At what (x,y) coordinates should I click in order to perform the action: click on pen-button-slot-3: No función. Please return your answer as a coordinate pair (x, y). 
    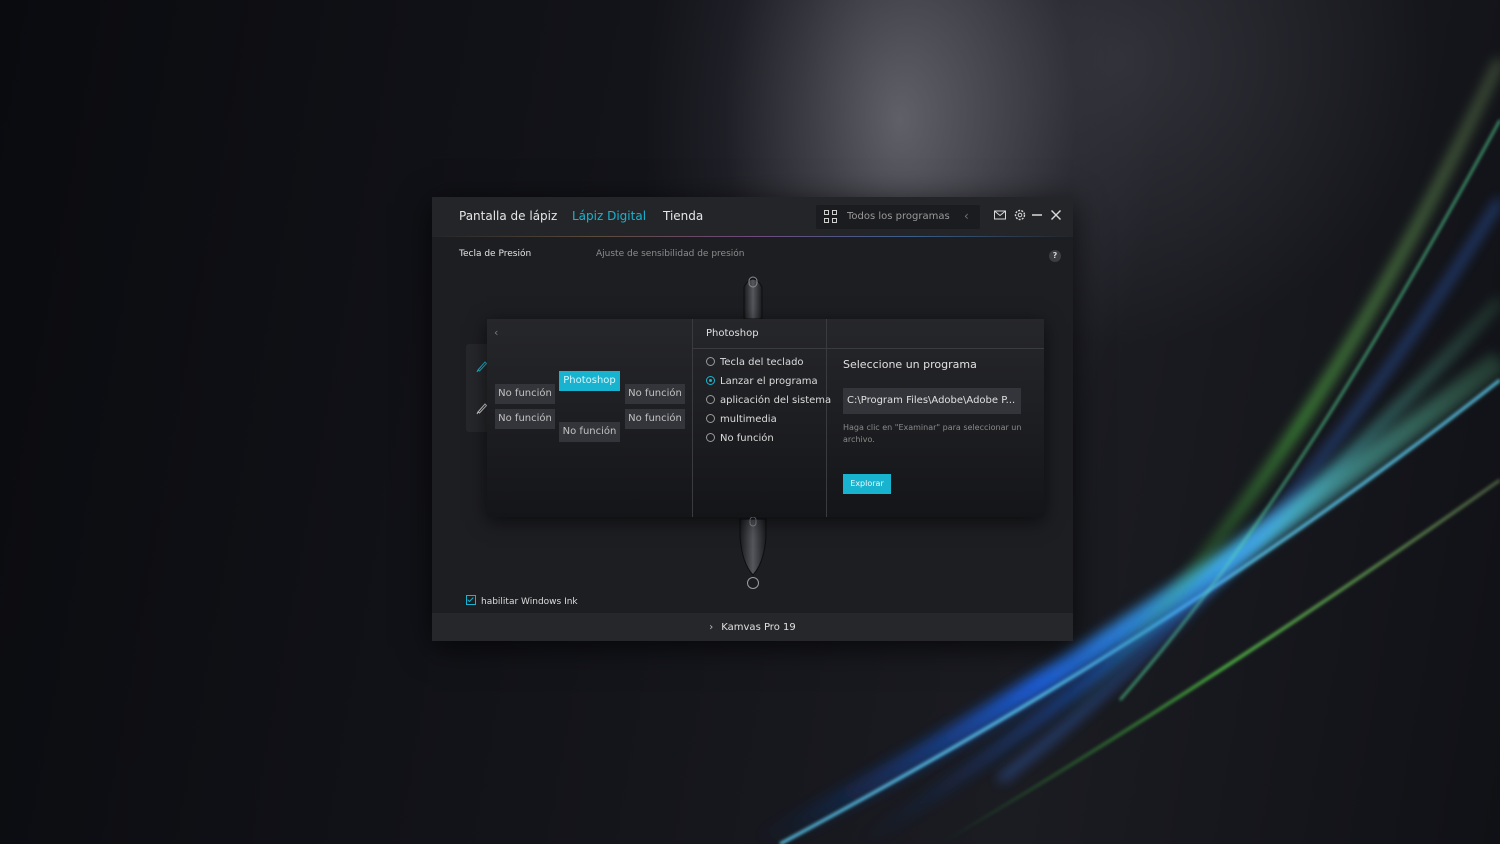
    Looking at the image, I should click on (525, 419).